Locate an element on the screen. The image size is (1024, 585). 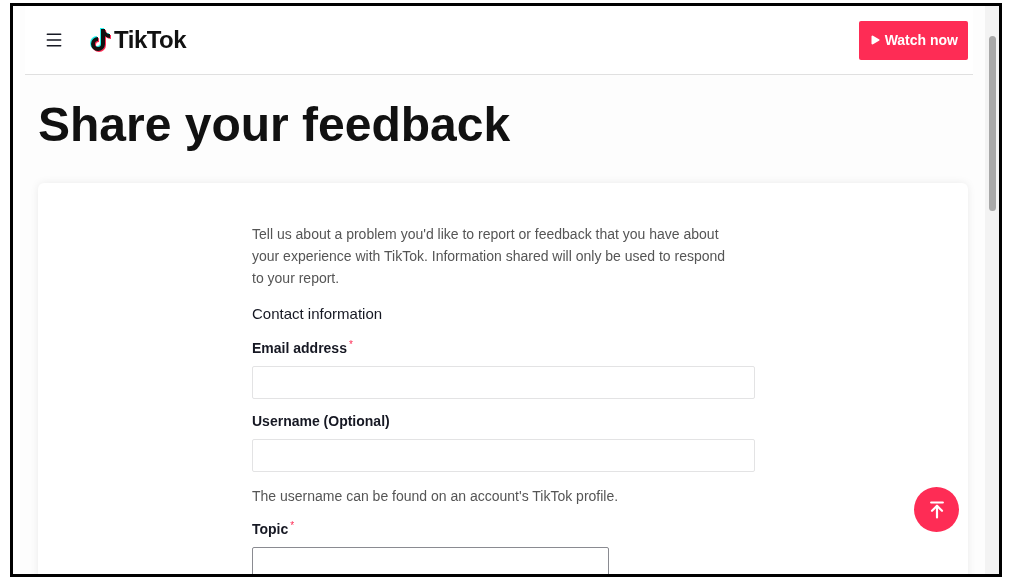
field-label: Email address is located at coordinates (299, 348).